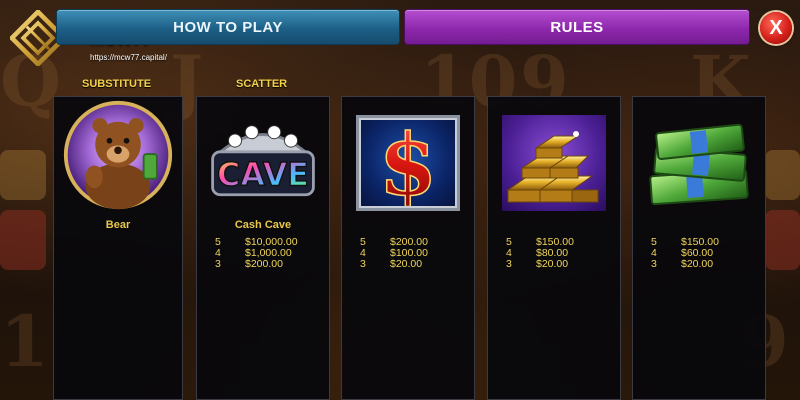 This screenshot has width=800, height=400. I want to click on table-row: 3 $200.00, so click(256, 264).